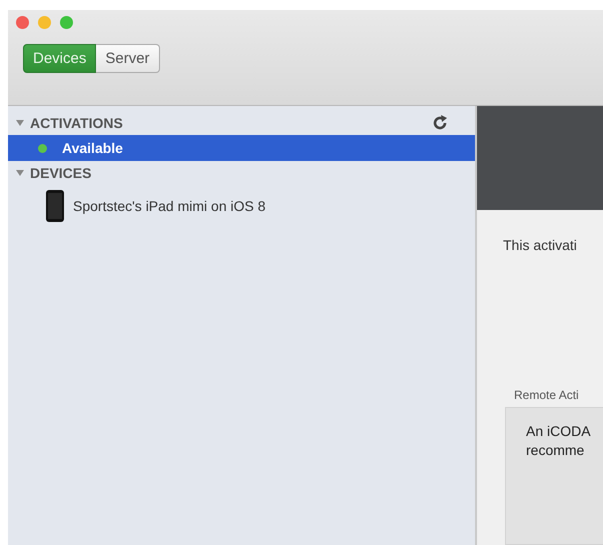 Image resolution: width=603 pixels, height=545 pixels. What do you see at coordinates (559, 431) in the screenshot?
I see `group-text: An iCODA` at bounding box center [559, 431].